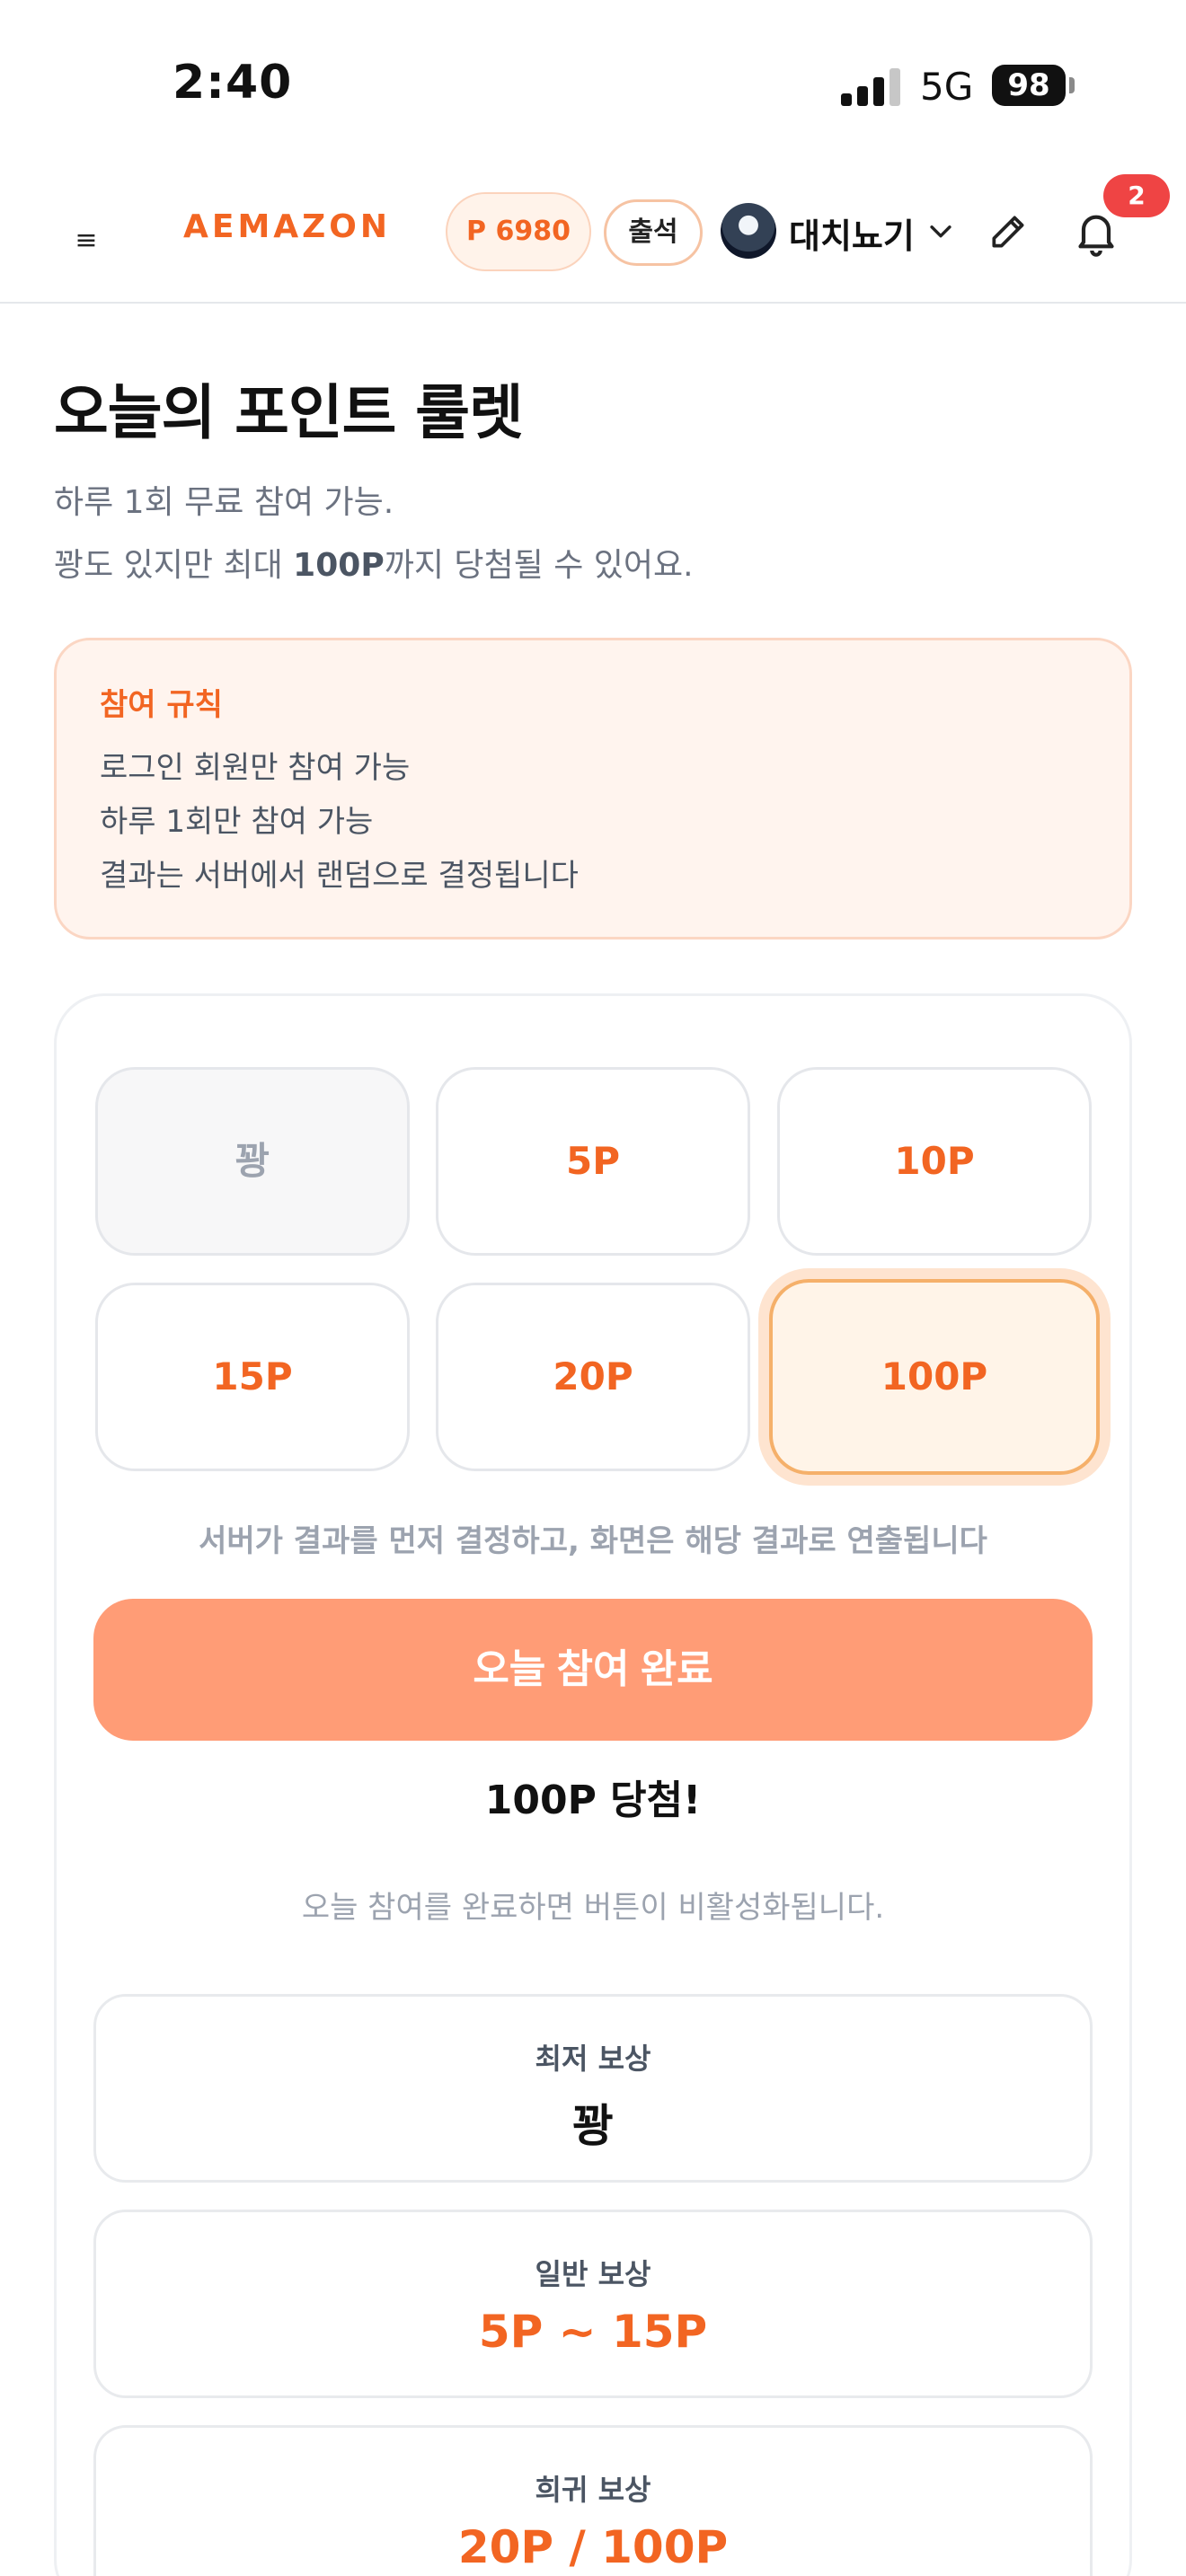 This screenshot has height=2576, width=1186. What do you see at coordinates (593, 81) in the screenshot?
I see `status-bar: 2:40 5G 98` at bounding box center [593, 81].